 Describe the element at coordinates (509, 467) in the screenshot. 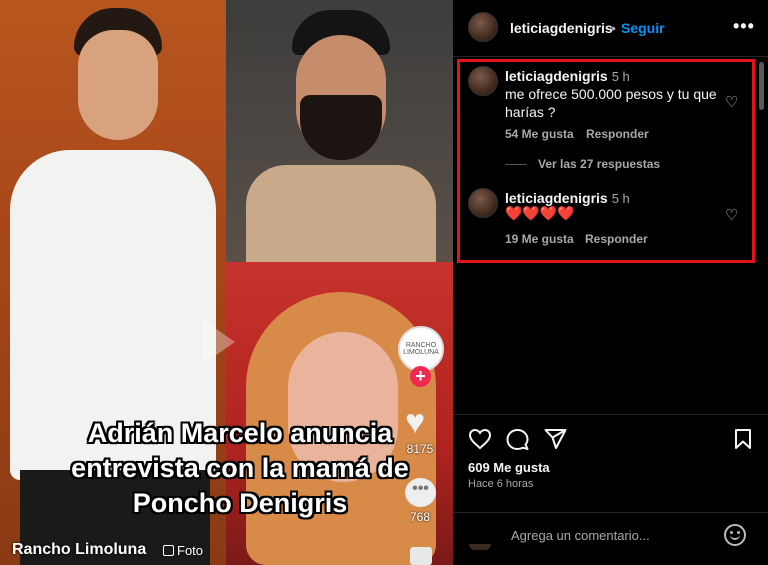

I see `likes-count: 609 Me gusta` at that location.